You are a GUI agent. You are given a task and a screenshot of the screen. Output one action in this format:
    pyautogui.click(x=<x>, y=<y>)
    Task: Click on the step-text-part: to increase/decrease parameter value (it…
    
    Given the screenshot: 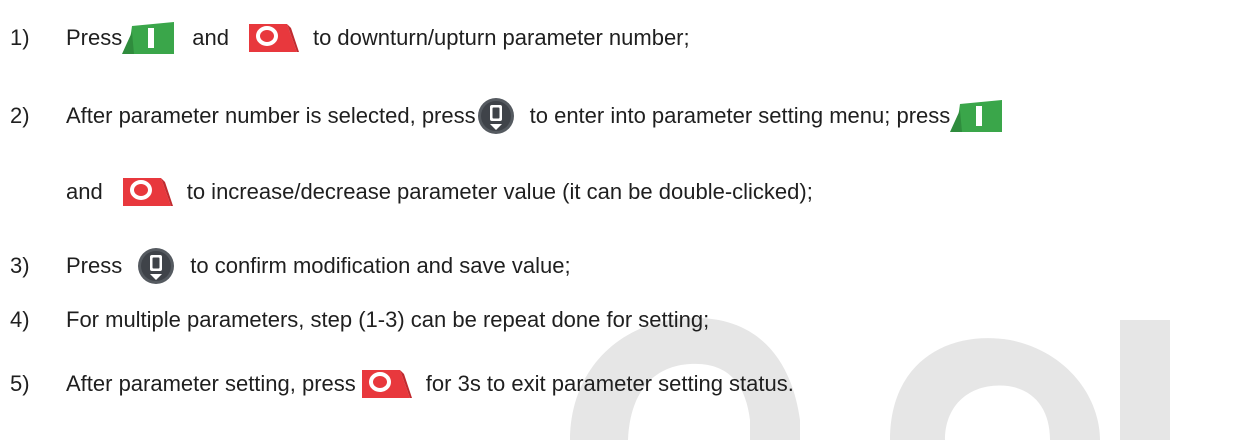 What is the action you would take?
    pyautogui.click(x=499, y=191)
    